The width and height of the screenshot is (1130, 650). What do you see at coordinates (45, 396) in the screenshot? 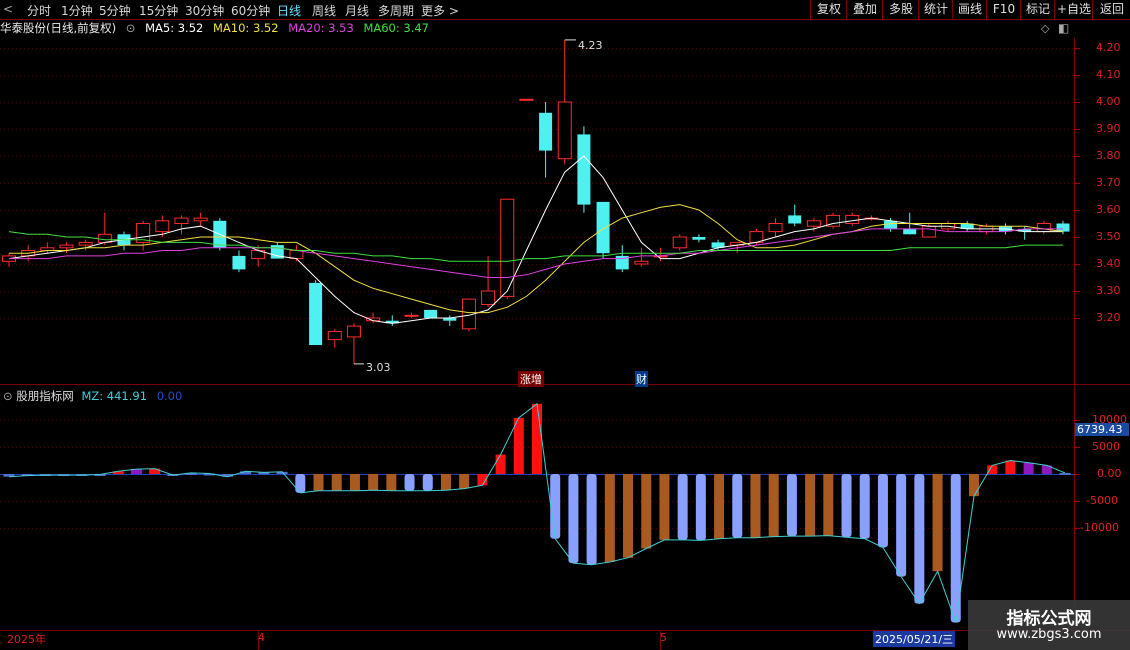
I see `indicator-title: 股朋指标网` at bounding box center [45, 396].